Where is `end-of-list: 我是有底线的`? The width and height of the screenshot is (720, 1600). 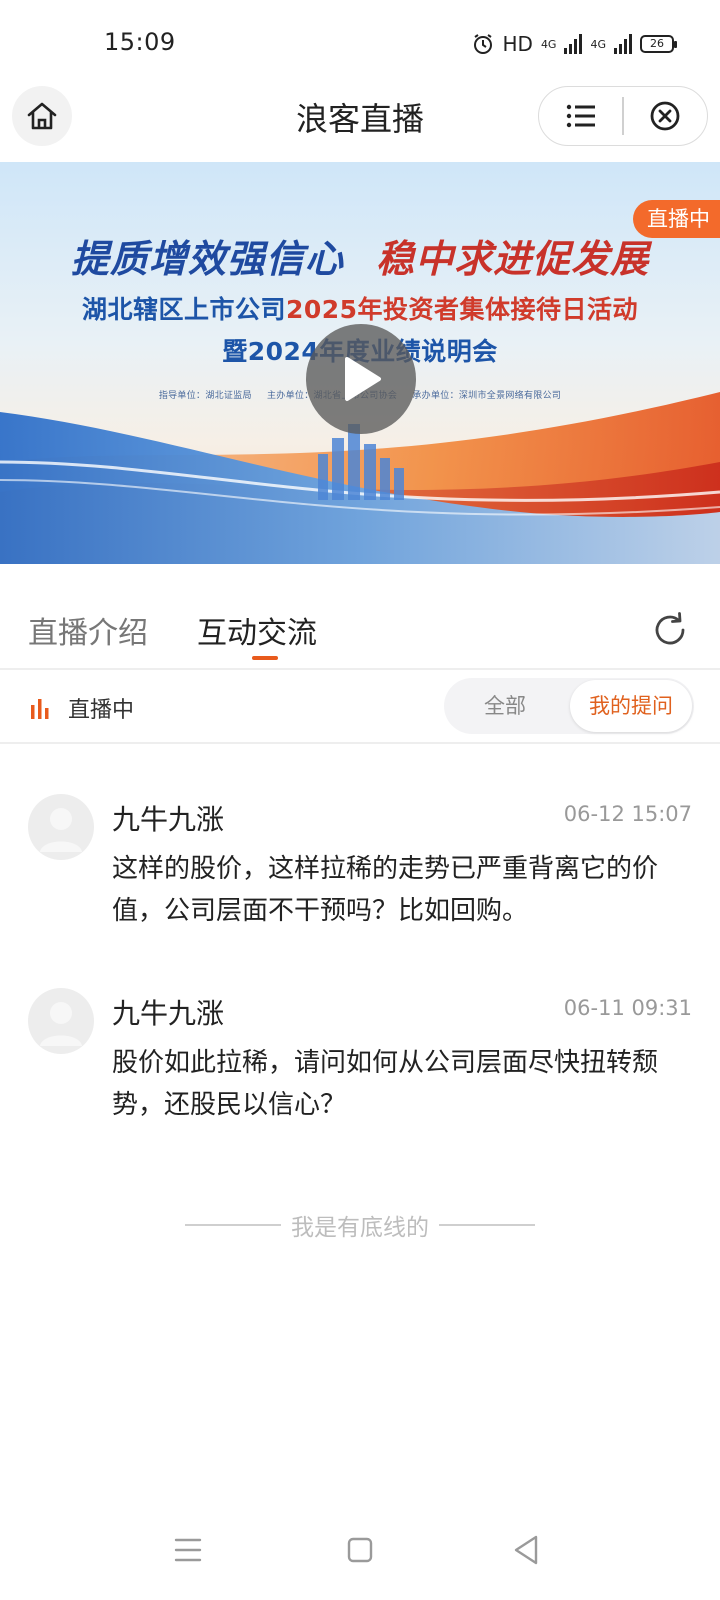 end-of-list: 我是有底线的 is located at coordinates (360, 1225).